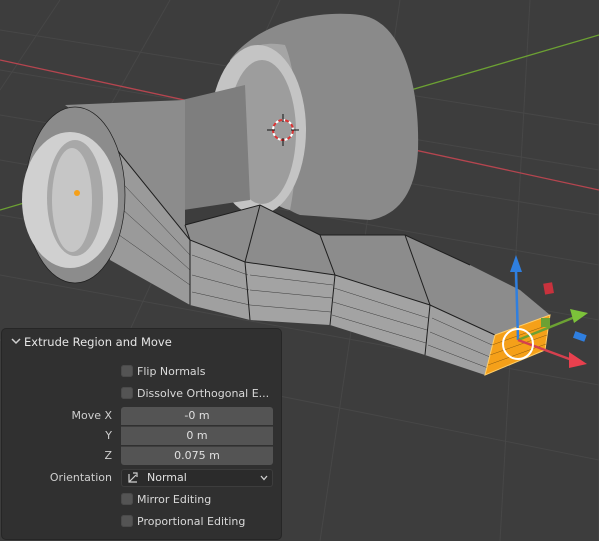 This screenshot has width=599, height=541. What do you see at coordinates (167, 477) in the screenshot?
I see `orientation-value: Normal` at bounding box center [167, 477].